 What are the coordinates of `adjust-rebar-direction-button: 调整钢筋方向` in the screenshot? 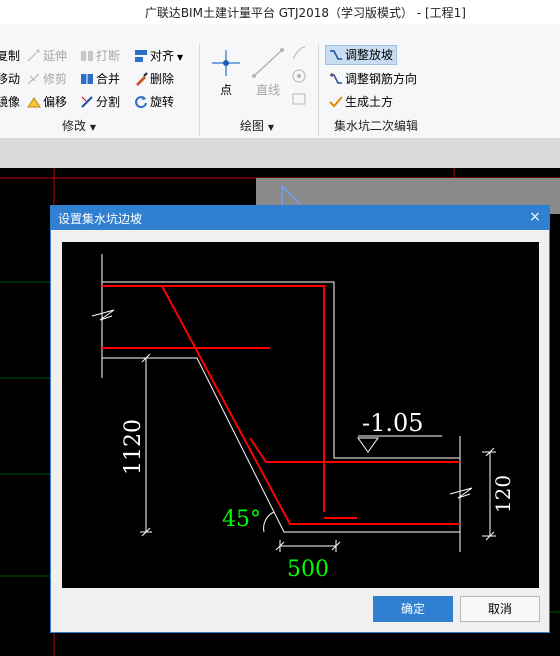 It's located at (373, 79).